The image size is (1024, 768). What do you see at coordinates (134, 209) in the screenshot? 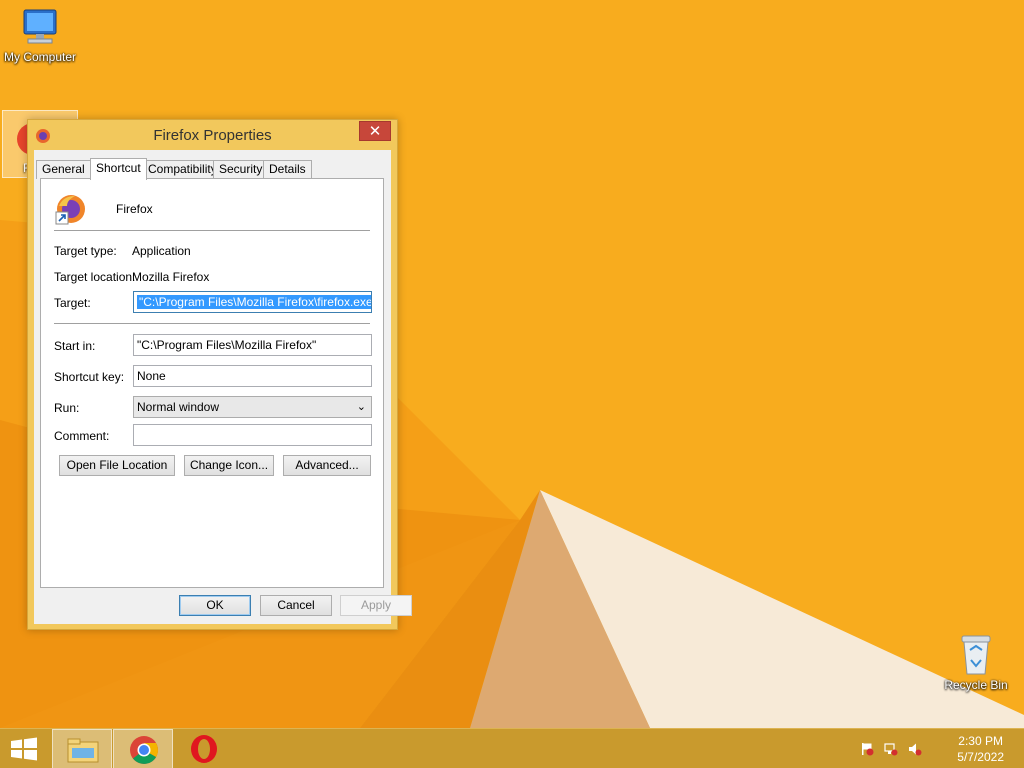
I see `app-name: Firefox` at bounding box center [134, 209].